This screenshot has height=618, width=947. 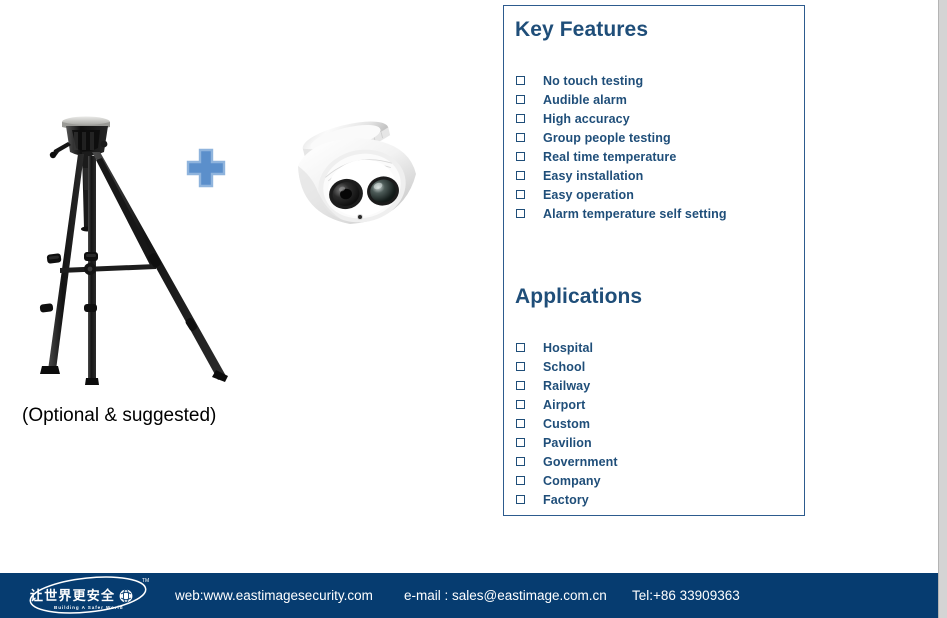 I want to click on plus-sign-icon, so click(x=206, y=168).